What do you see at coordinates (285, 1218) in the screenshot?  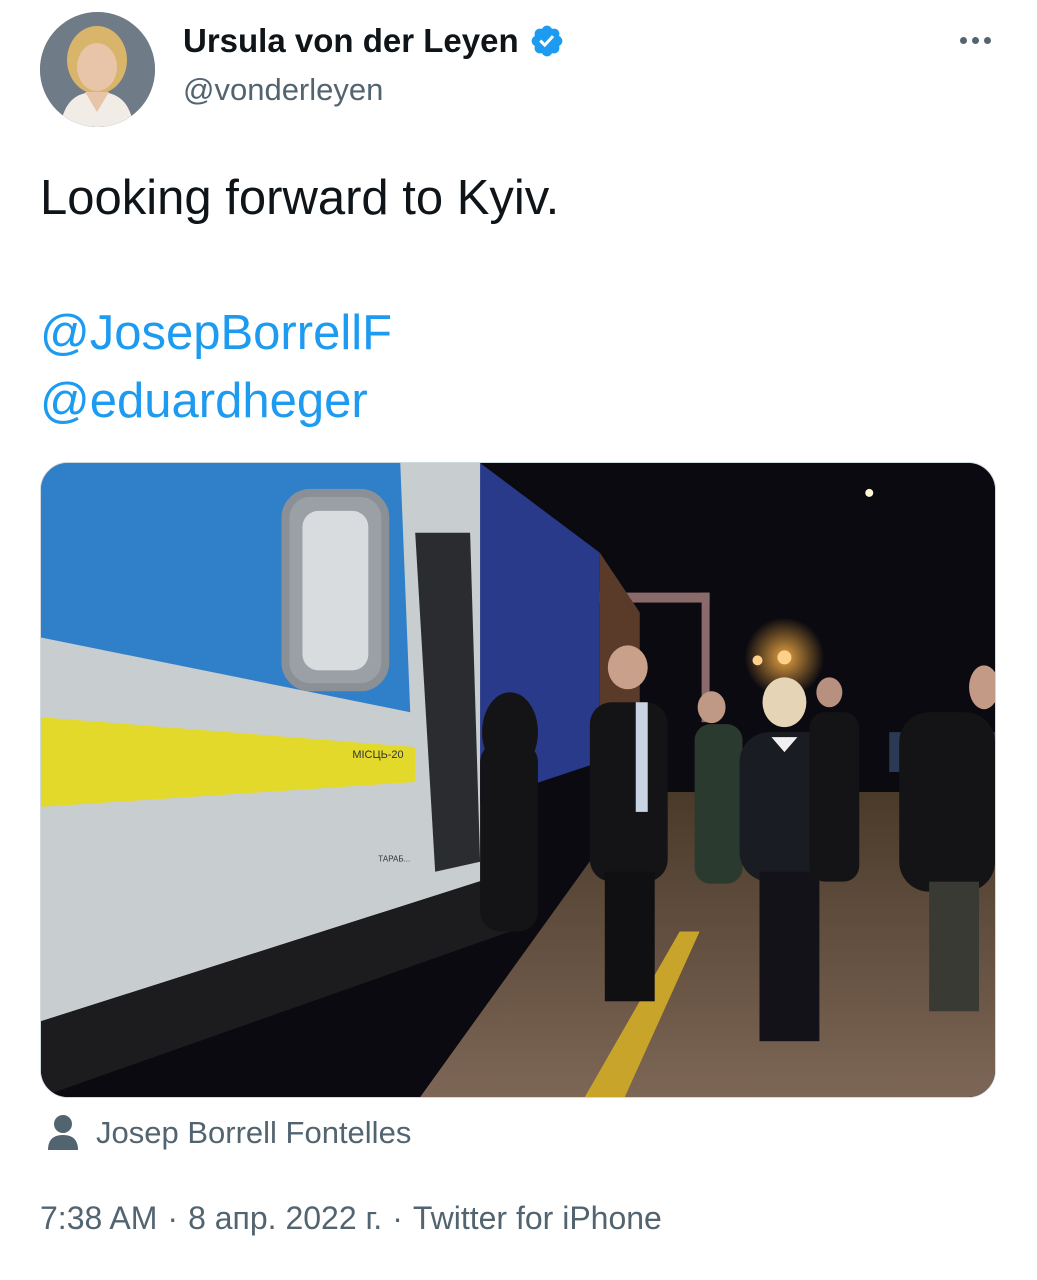 I see `tweet-date: 8 апр. 2022 г.` at bounding box center [285, 1218].